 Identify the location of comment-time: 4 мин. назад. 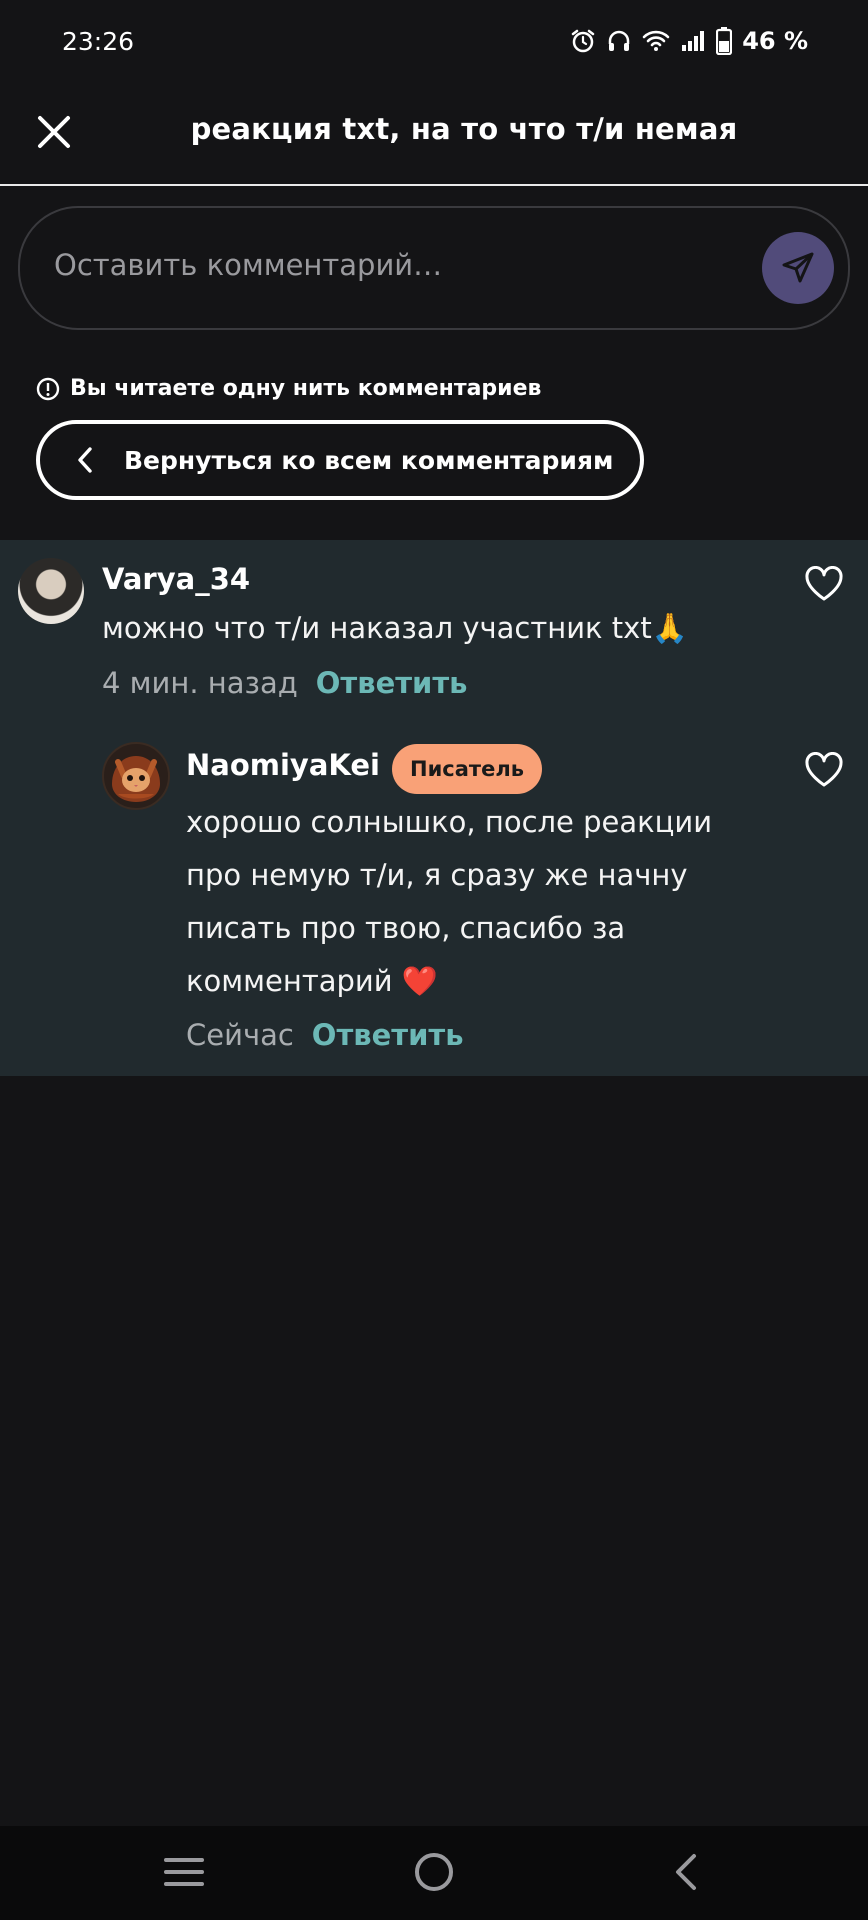
(200, 683).